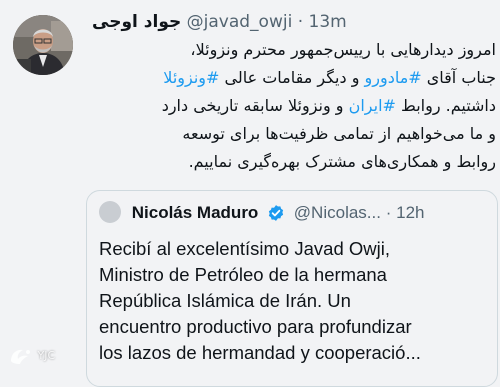  I want to click on quoted-author-avatar, so click(110, 212).